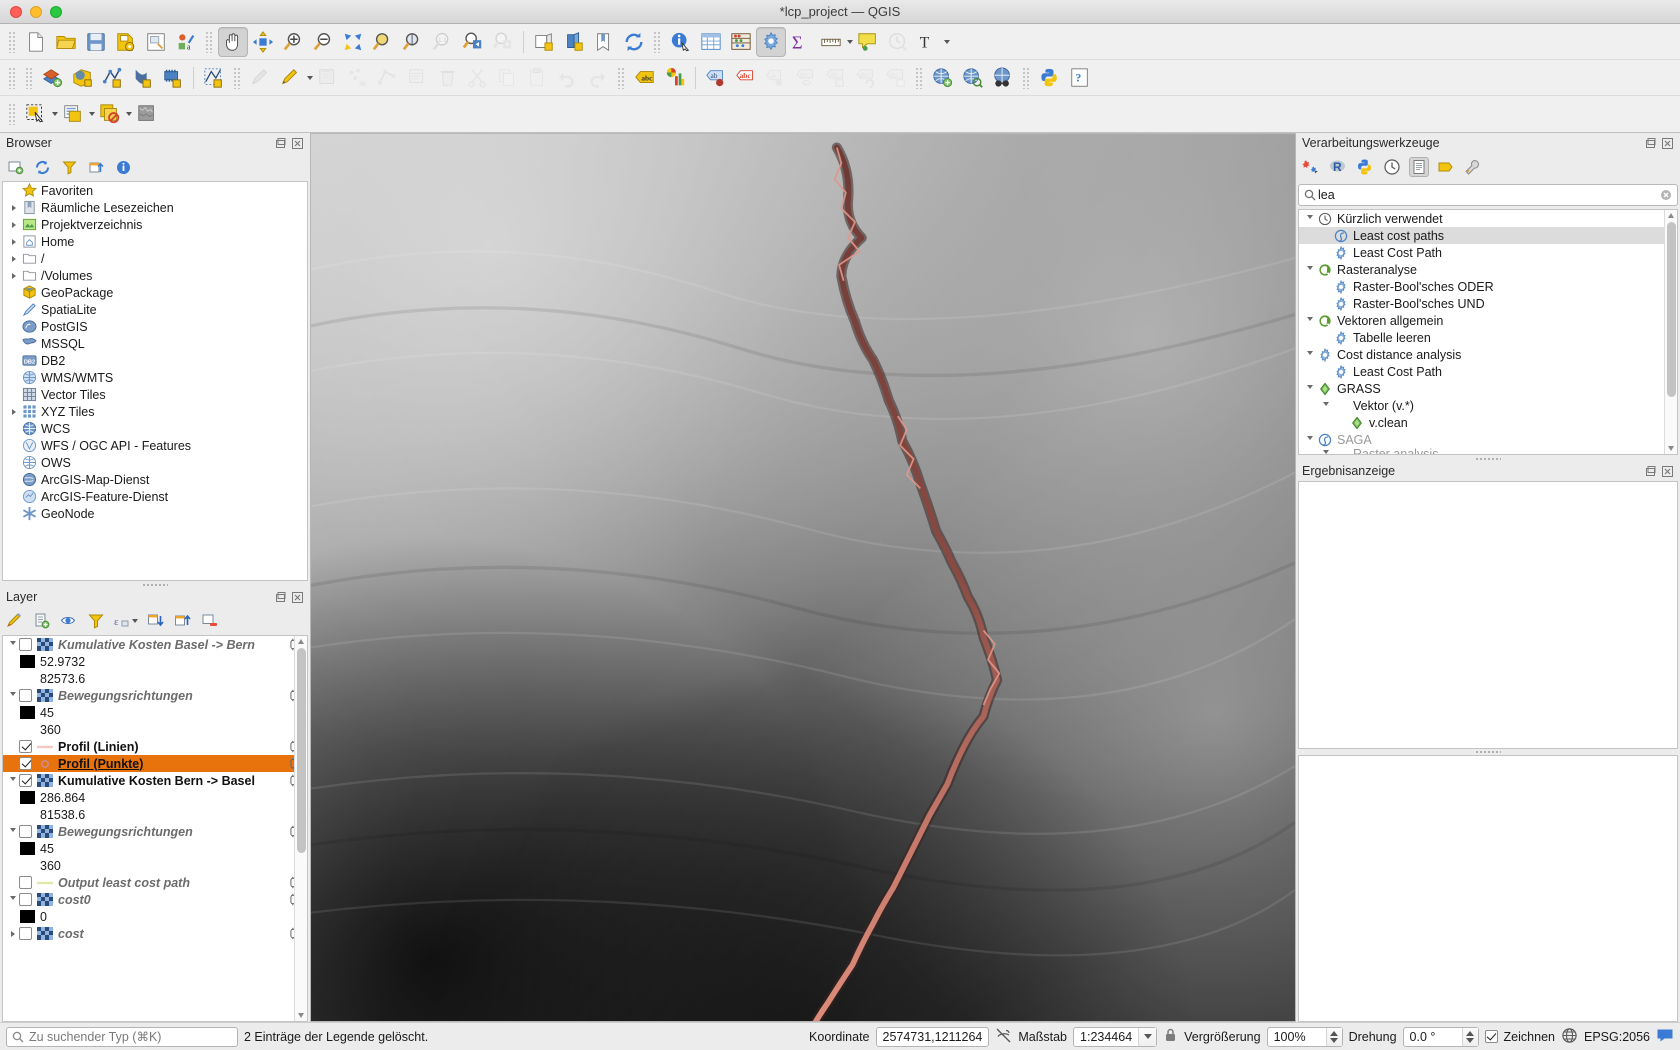 Image resolution: width=1680 pixels, height=1050 pixels. What do you see at coordinates (1080, 78) in the screenshot?
I see `help-icon: ?` at bounding box center [1080, 78].